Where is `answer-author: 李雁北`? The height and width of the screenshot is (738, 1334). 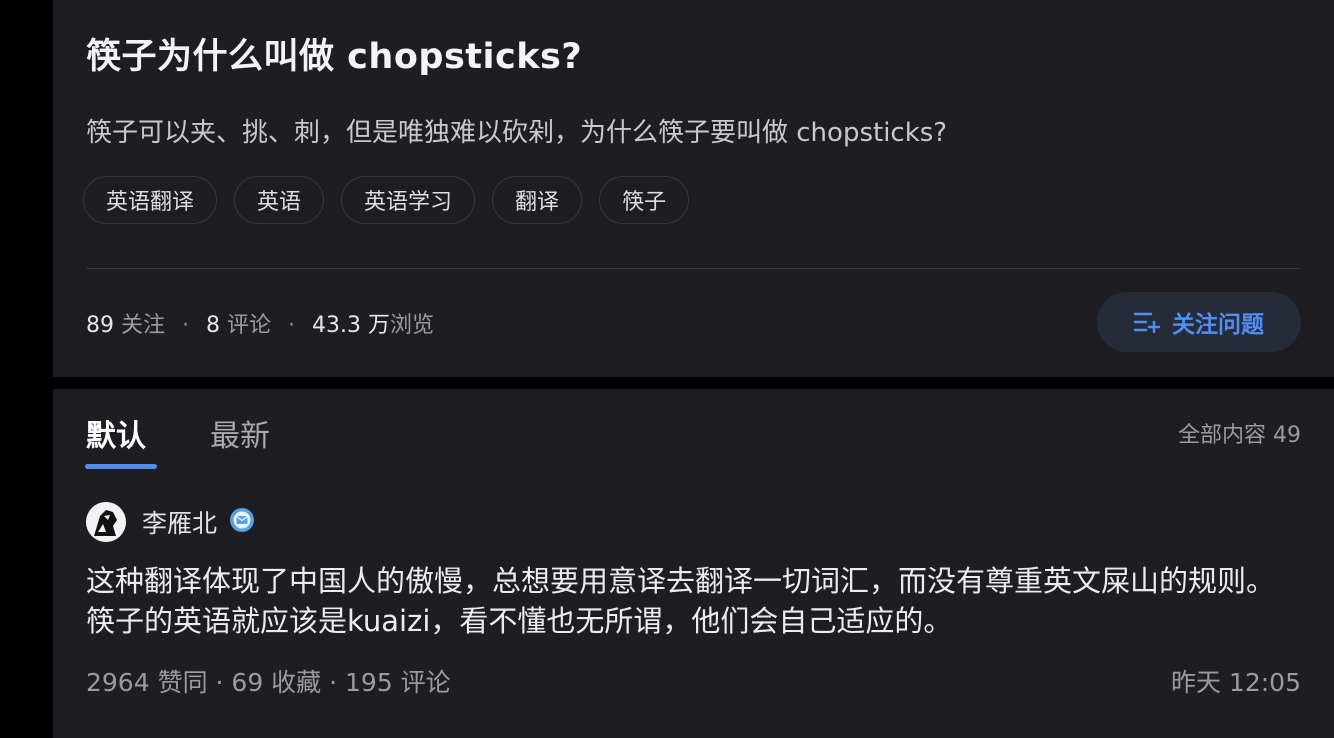
answer-author: 李雁北 is located at coordinates (170, 522).